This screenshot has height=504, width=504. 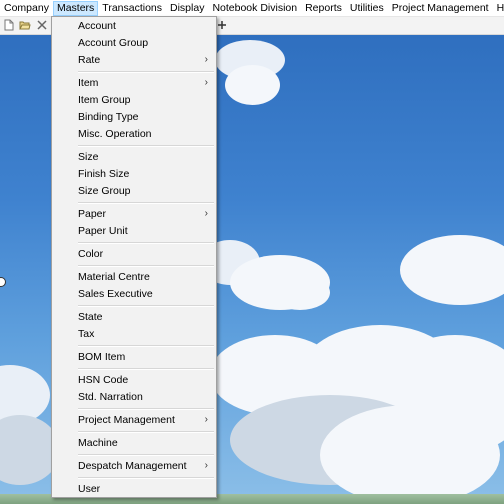 I want to click on menu-item-label: Size Group, so click(x=104, y=191).